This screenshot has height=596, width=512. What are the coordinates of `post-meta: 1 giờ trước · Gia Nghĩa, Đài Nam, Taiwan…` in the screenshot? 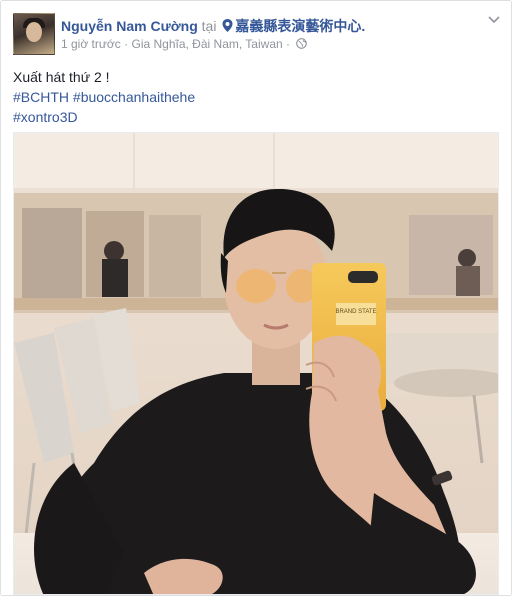 It's located at (184, 44).